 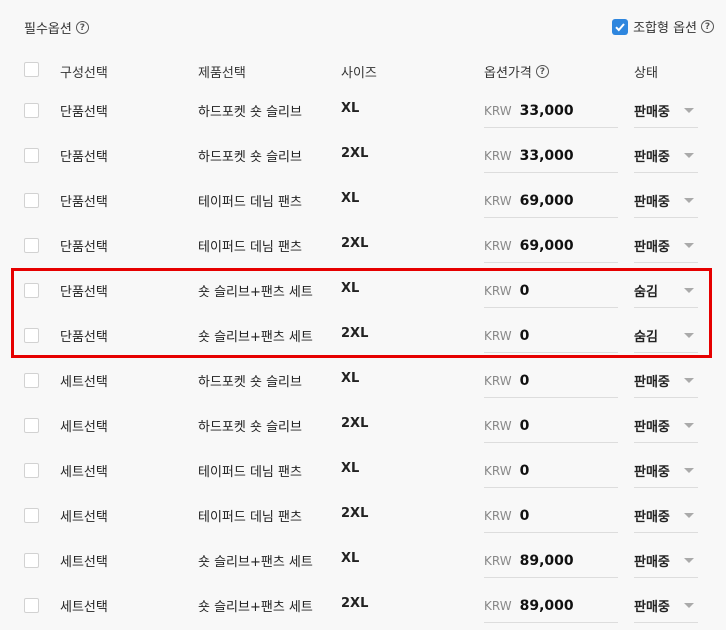 I want to click on product-cell: 하드포켓 숏 슬리브, so click(x=250, y=427).